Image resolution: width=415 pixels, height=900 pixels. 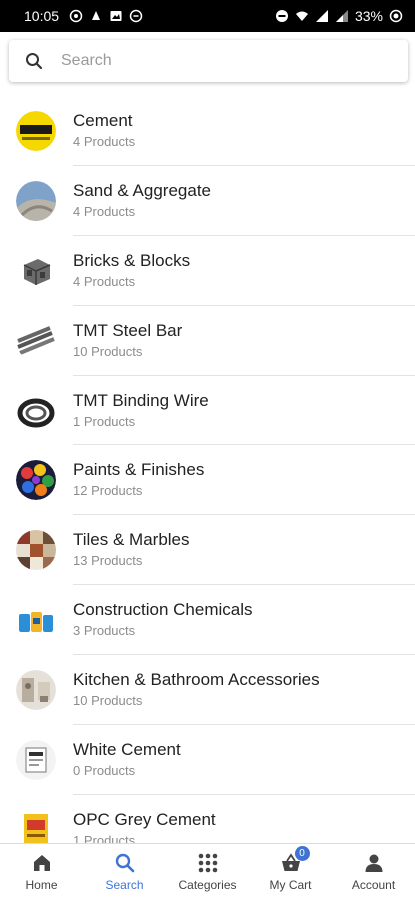 What do you see at coordinates (104, 770) in the screenshot?
I see `category-count: 0 Products` at bounding box center [104, 770].